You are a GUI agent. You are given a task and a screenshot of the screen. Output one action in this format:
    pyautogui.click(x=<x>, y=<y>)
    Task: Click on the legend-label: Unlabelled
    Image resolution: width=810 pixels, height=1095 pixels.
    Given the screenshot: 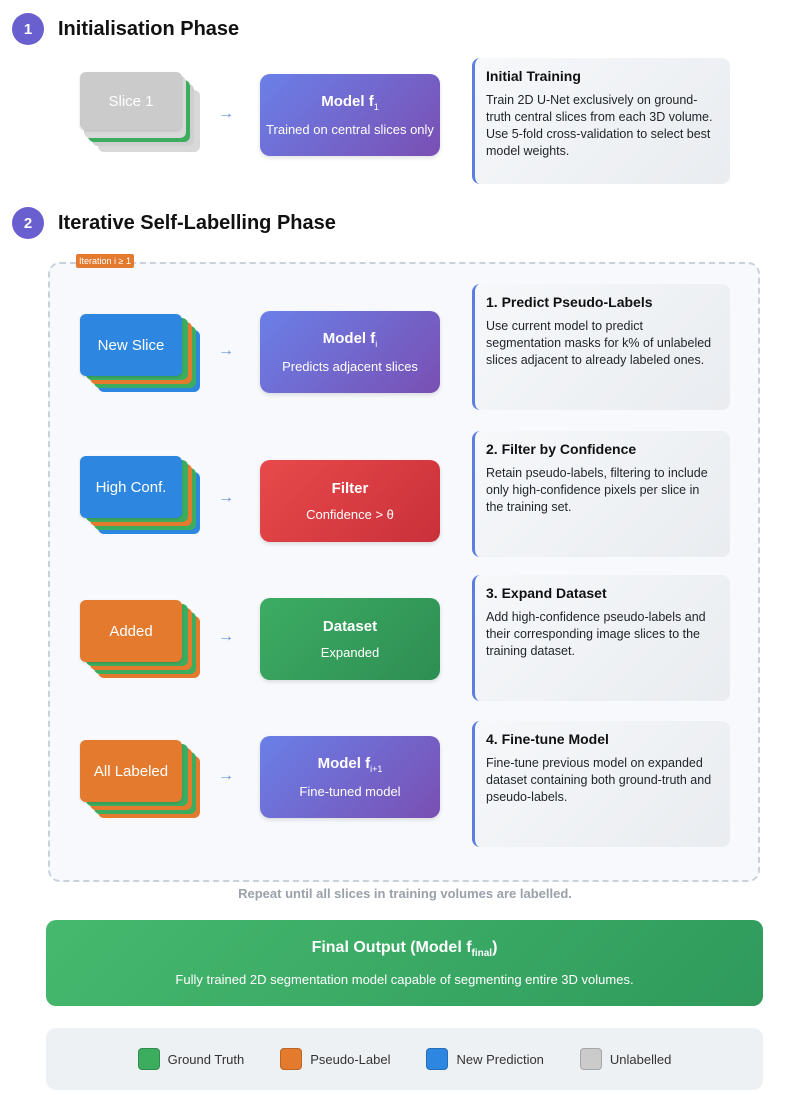 What is the action you would take?
    pyautogui.click(x=640, y=1059)
    